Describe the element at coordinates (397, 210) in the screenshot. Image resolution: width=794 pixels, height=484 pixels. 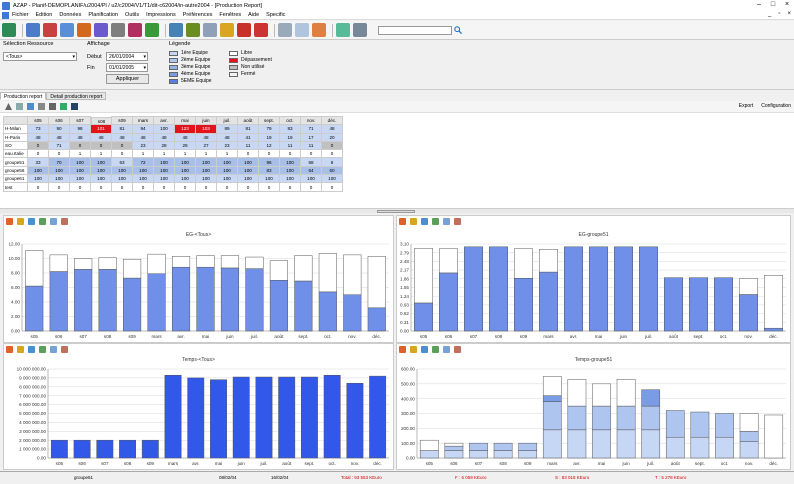
I see `splitter` at that location.